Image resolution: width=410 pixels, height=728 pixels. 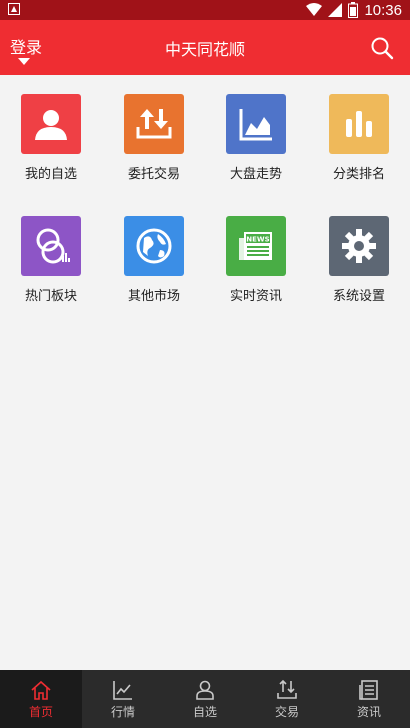 I want to click on tile-label: 分类排名, so click(x=358, y=174).